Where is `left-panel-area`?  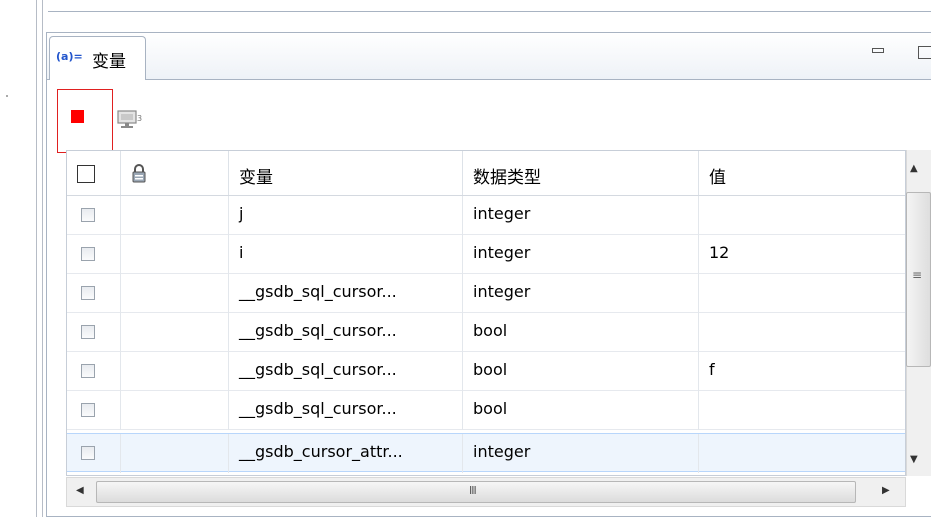
left-panel-area is located at coordinates (18, 258).